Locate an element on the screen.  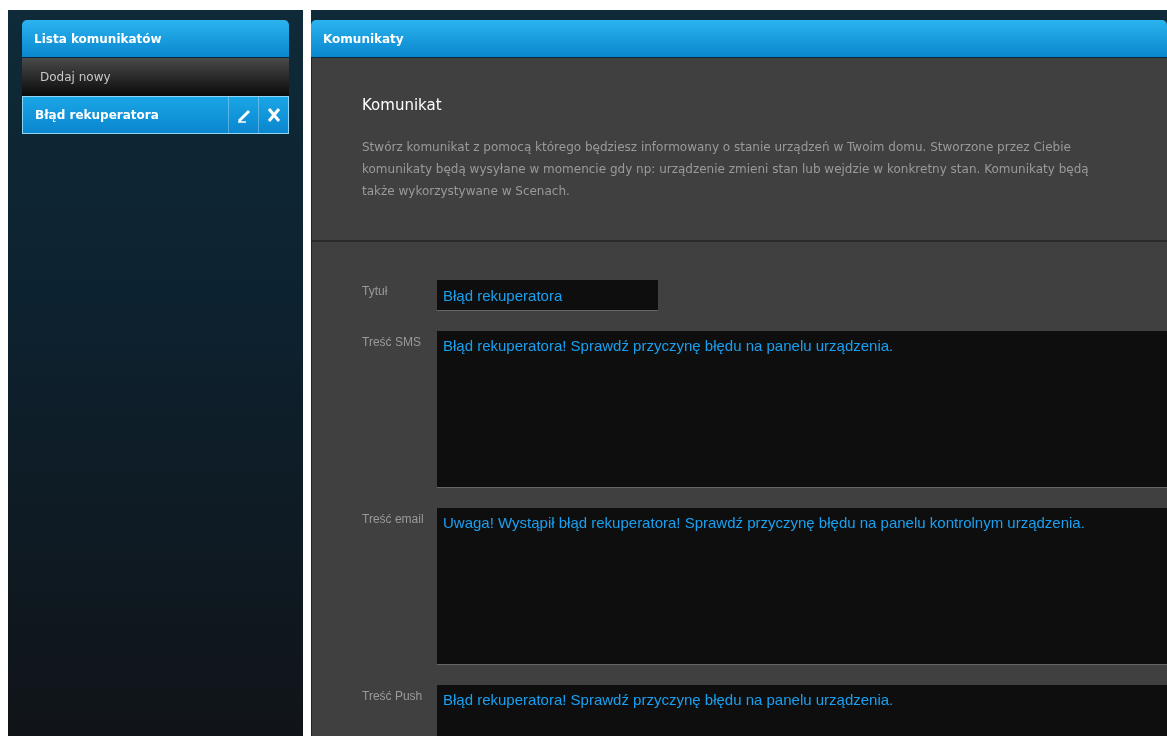
field-label: Treść SMS is located at coordinates (392, 342).